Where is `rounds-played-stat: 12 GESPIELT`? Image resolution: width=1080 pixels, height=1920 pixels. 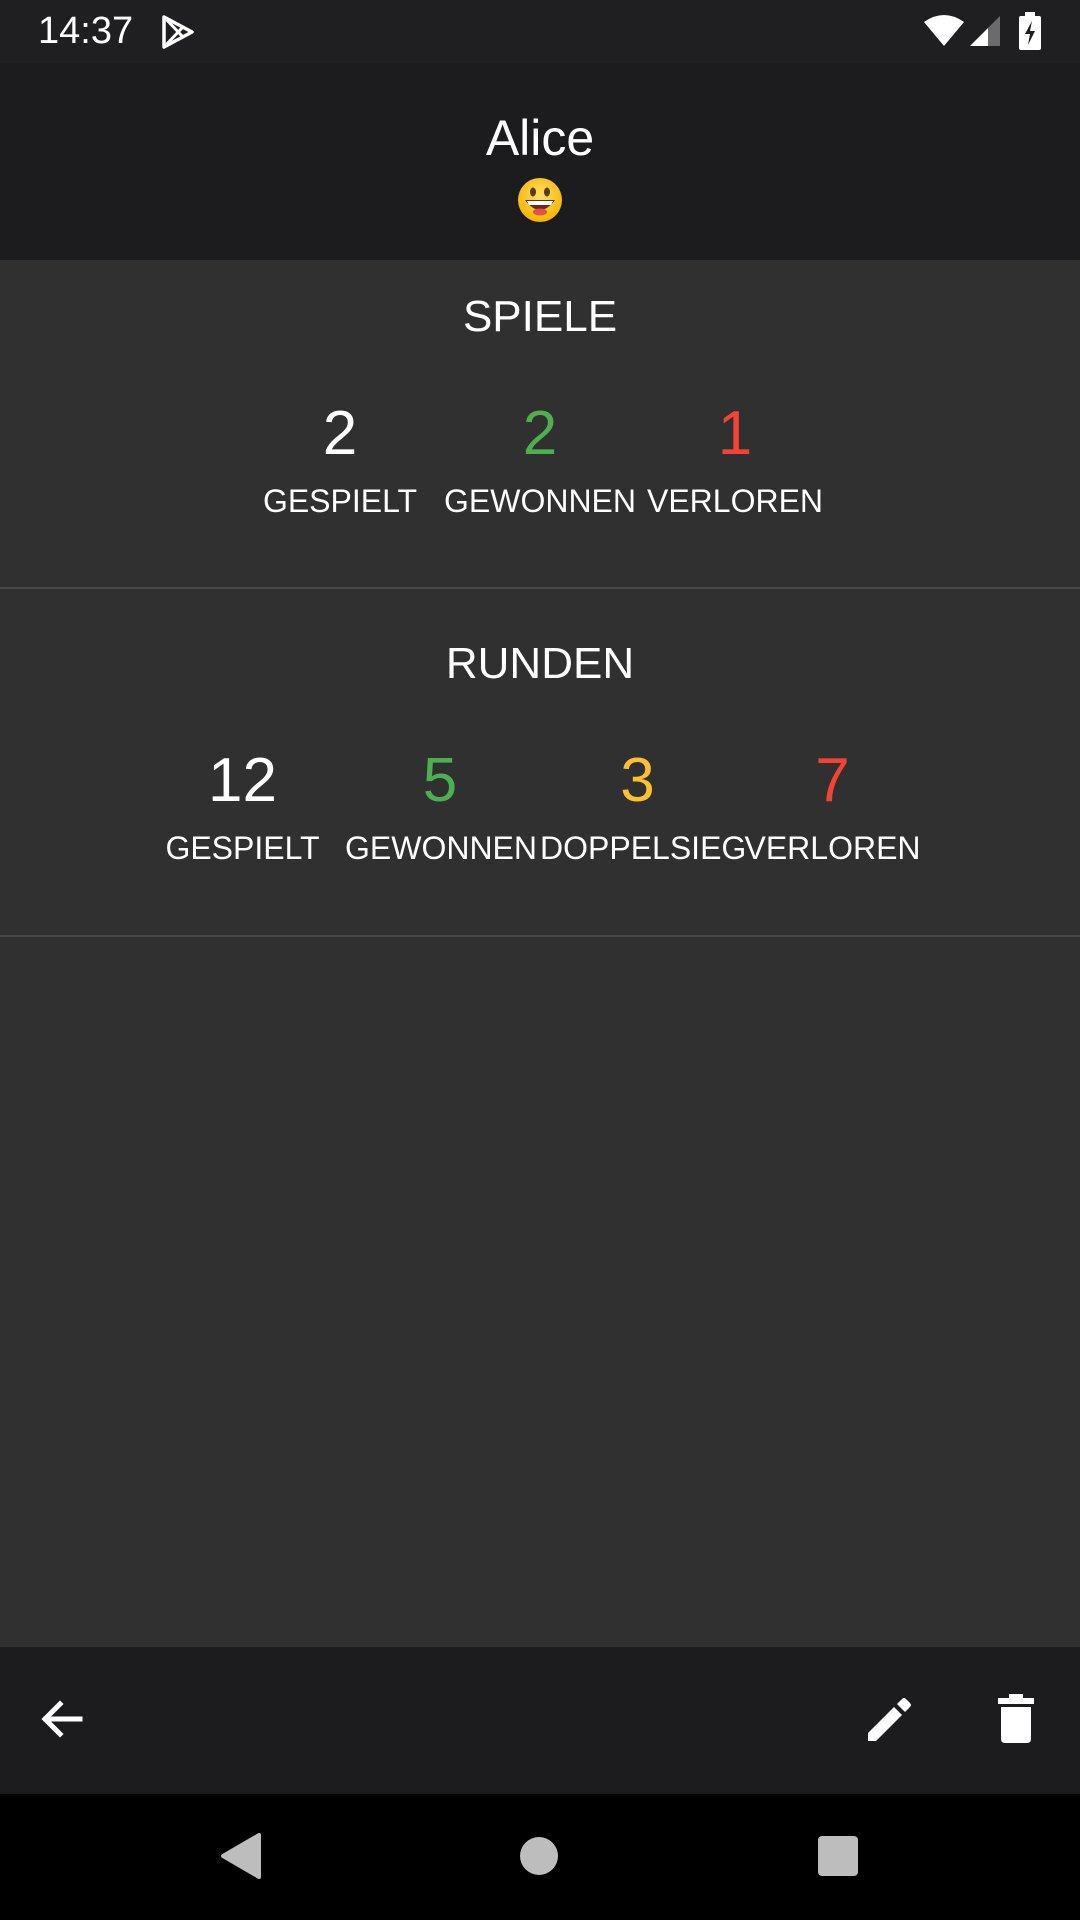
rounds-played-stat: 12 GESPIELT is located at coordinates (242, 806).